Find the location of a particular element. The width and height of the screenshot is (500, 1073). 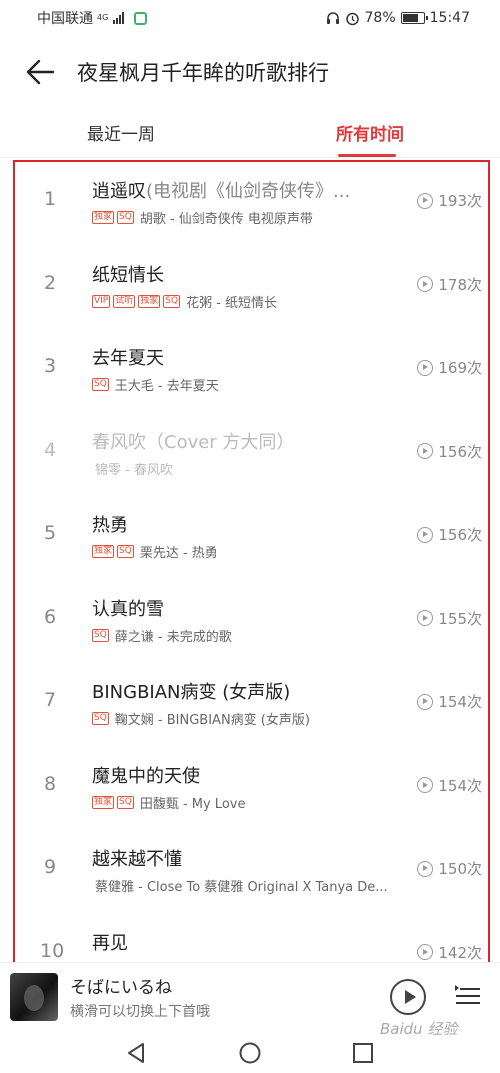

playlist-icon is located at coordinates (467, 994).